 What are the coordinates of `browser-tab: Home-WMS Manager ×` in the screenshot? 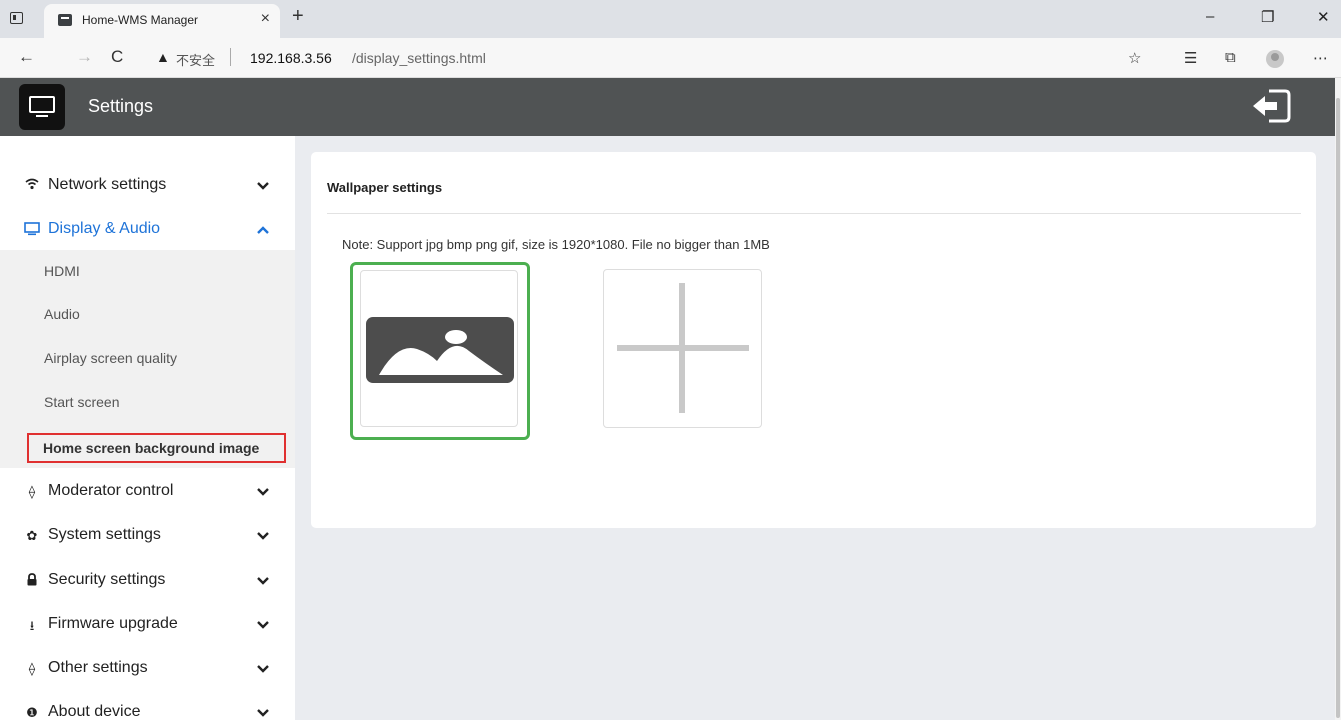 It's located at (162, 21).